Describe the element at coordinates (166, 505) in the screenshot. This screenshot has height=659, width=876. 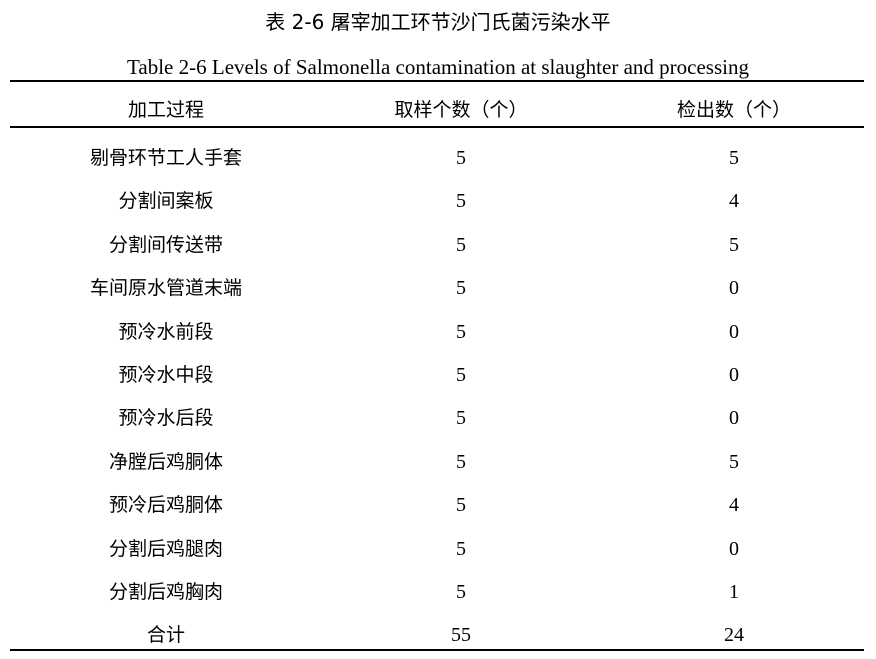
I see `process-cell: 预冷后鸡胴体` at that location.